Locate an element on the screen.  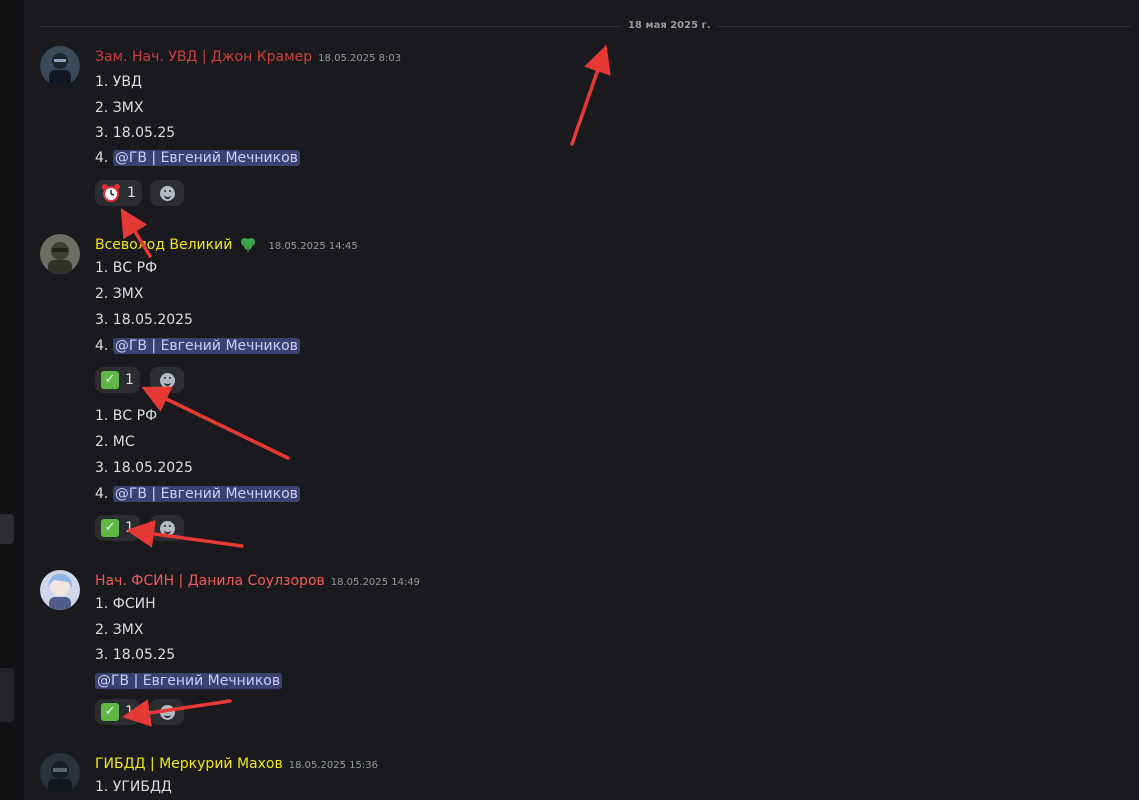
author-name: Зам. Нач. УВД | Джон Крамер is located at coordinates (203, 57).